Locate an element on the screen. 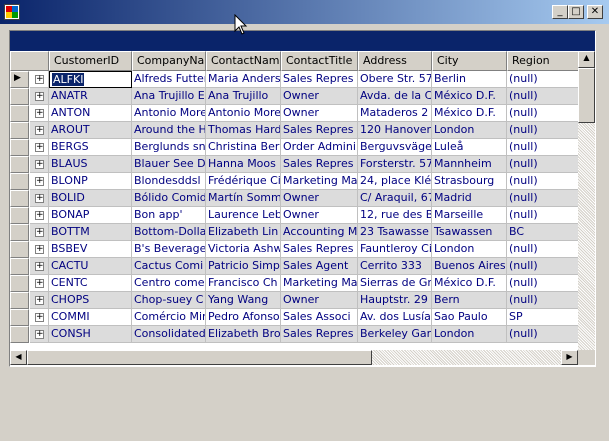  cell-id: ANATR is located at coordinates (90, 96).